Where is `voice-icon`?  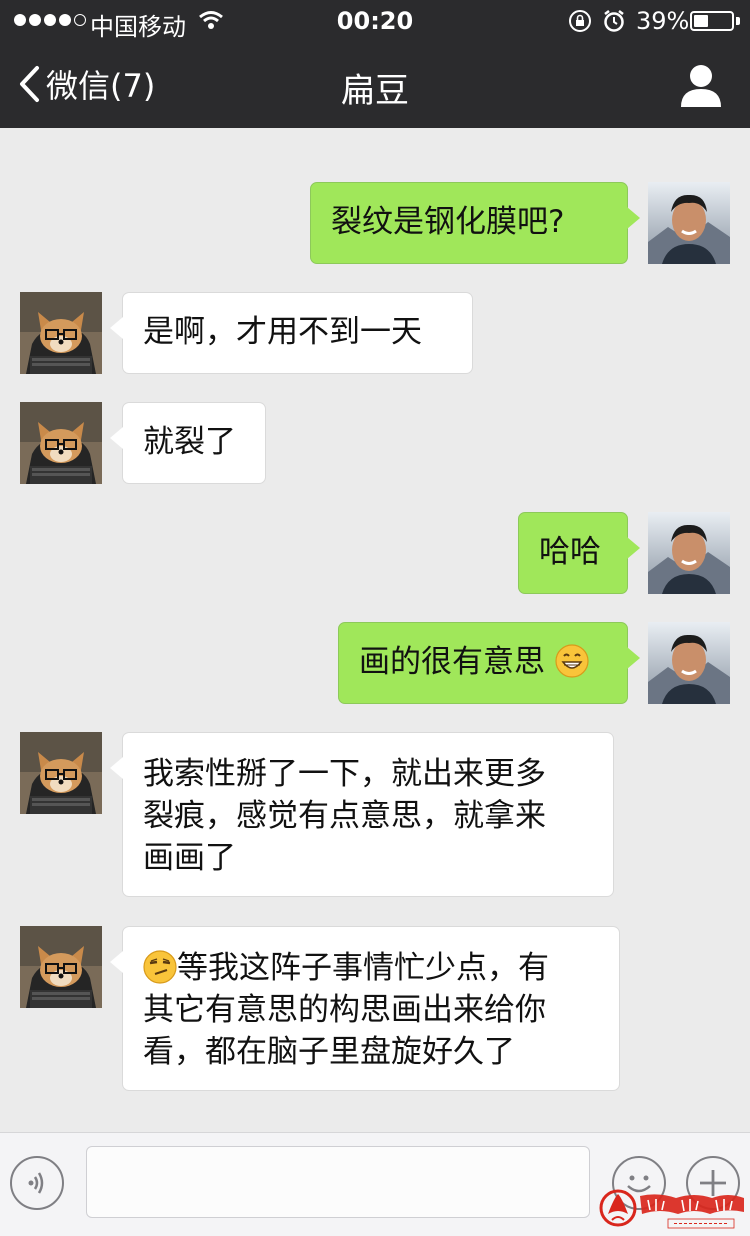
voice-icon is located at coordinates (36, 1183).